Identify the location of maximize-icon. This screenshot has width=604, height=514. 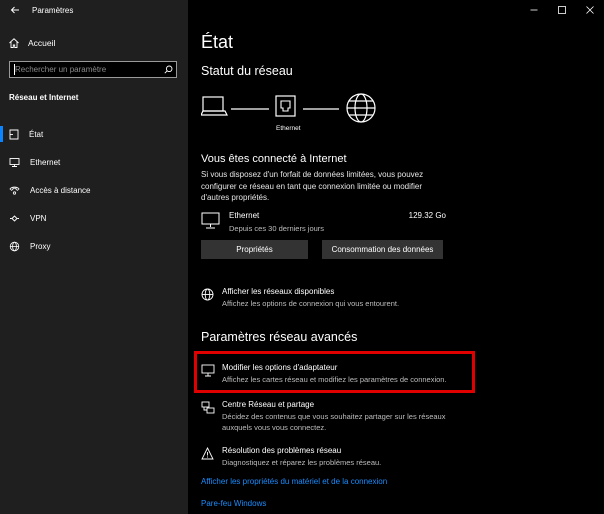
(562, 10).